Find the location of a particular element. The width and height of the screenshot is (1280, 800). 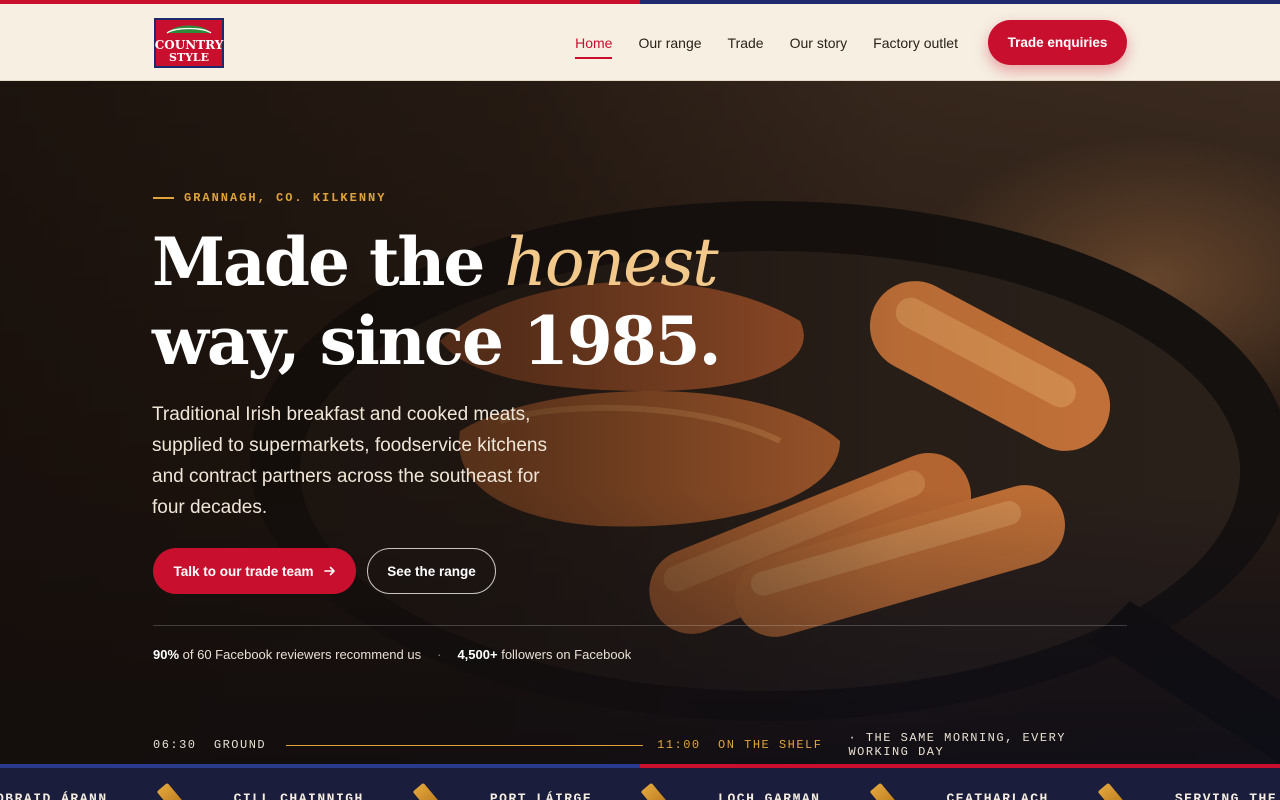

ticker-item: LOCH GARMAN is located at coordinates (769, 795).